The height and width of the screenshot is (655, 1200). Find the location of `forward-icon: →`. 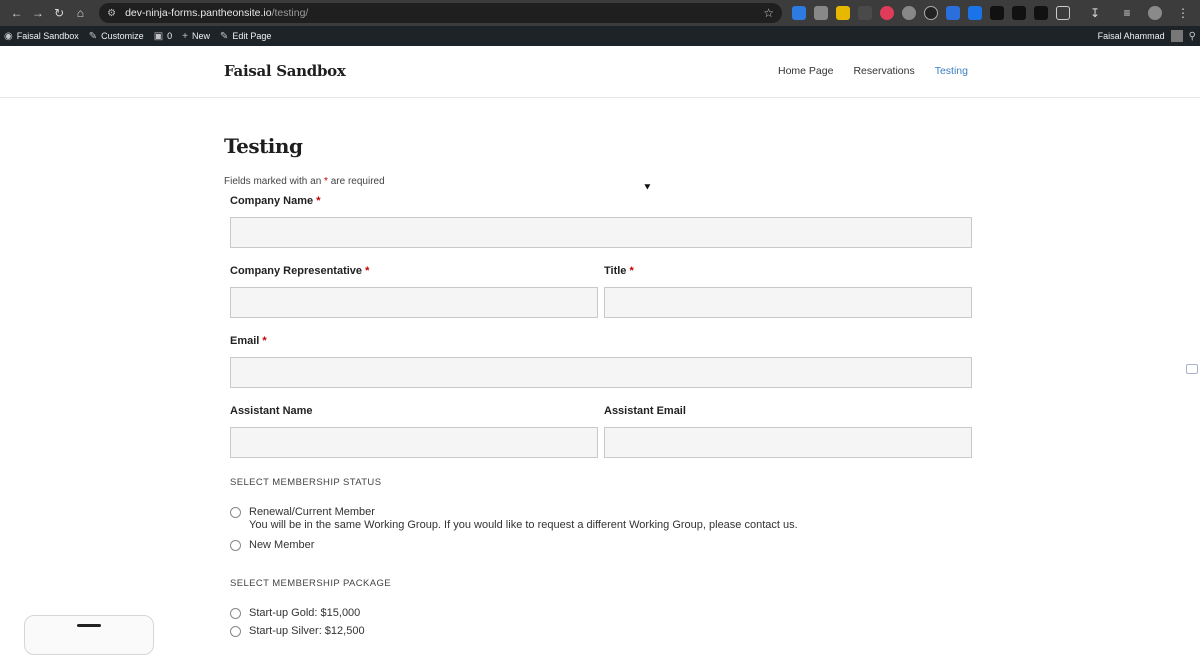

forward-icon: → is located at coordinates (37, 13).